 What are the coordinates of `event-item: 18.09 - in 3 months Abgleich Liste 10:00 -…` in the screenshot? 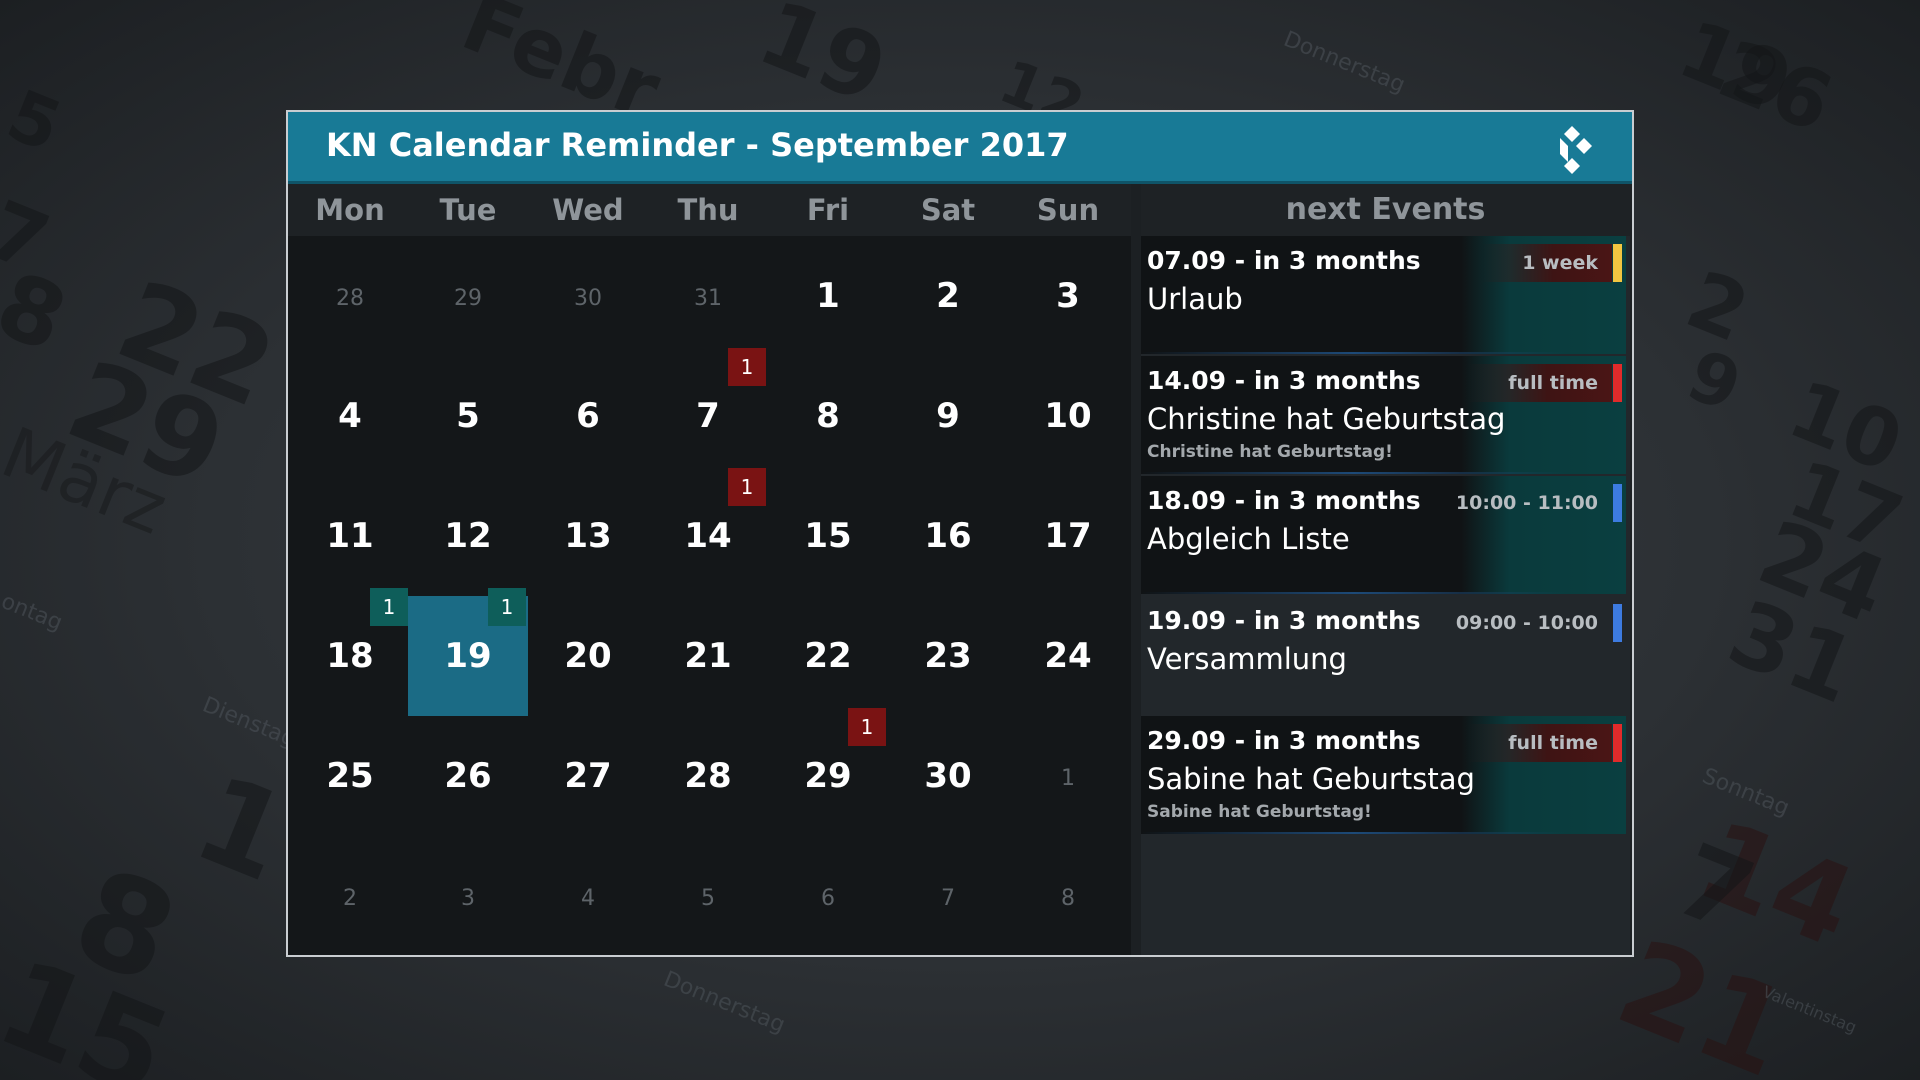 It's located at (1383, 535).